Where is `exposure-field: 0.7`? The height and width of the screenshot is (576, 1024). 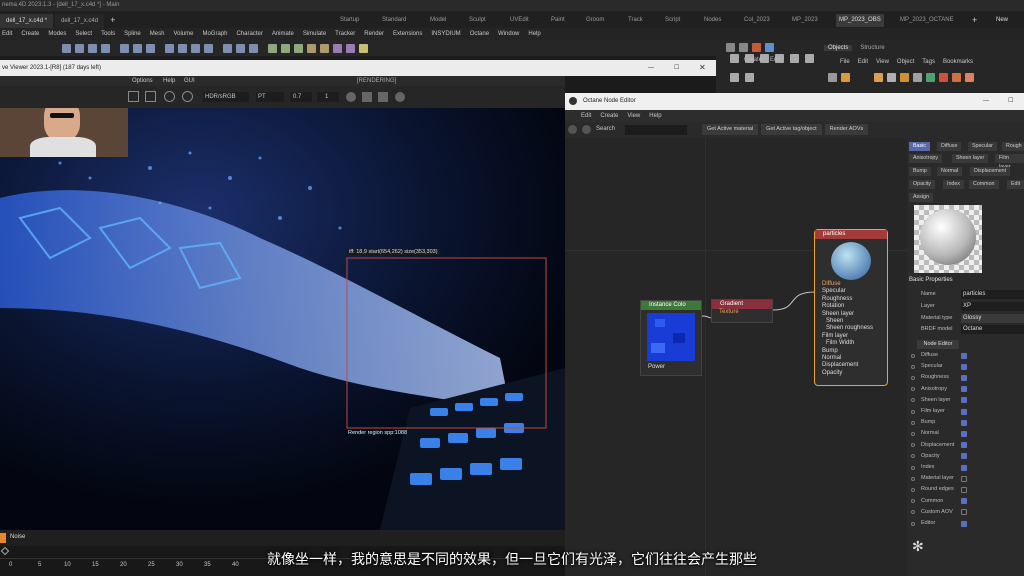 exposure-field: 0.7 is located at coordinates (301, 97).